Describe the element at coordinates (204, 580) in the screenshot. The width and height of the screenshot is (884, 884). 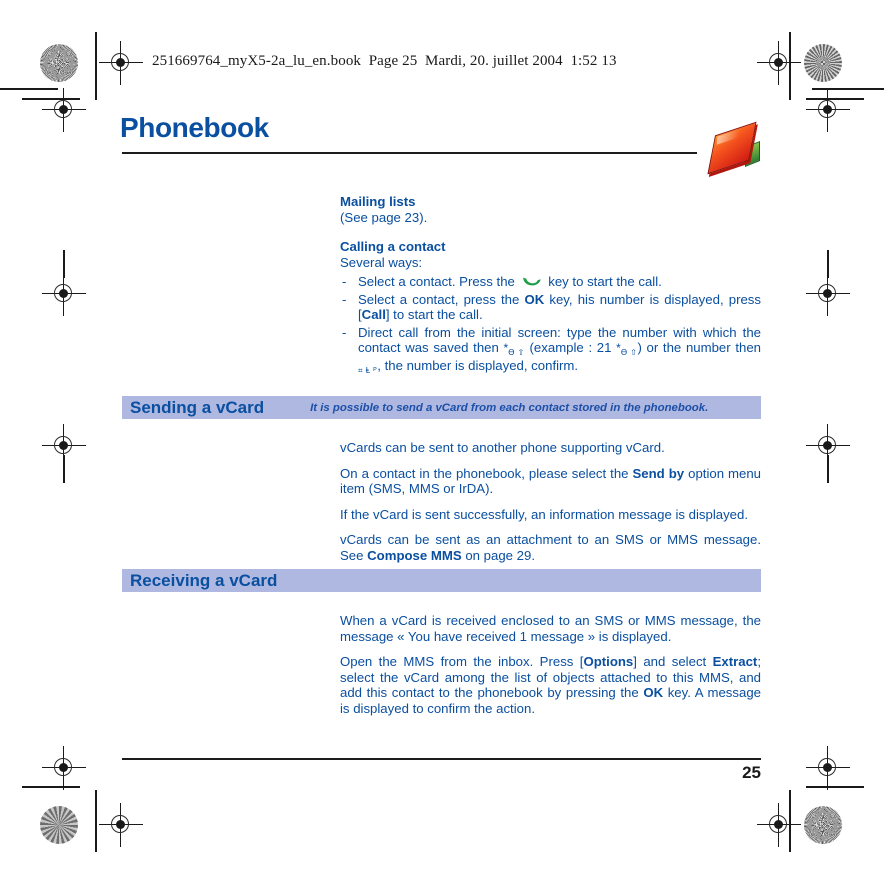
I see `band-title: Receiving a vCard` at that location.